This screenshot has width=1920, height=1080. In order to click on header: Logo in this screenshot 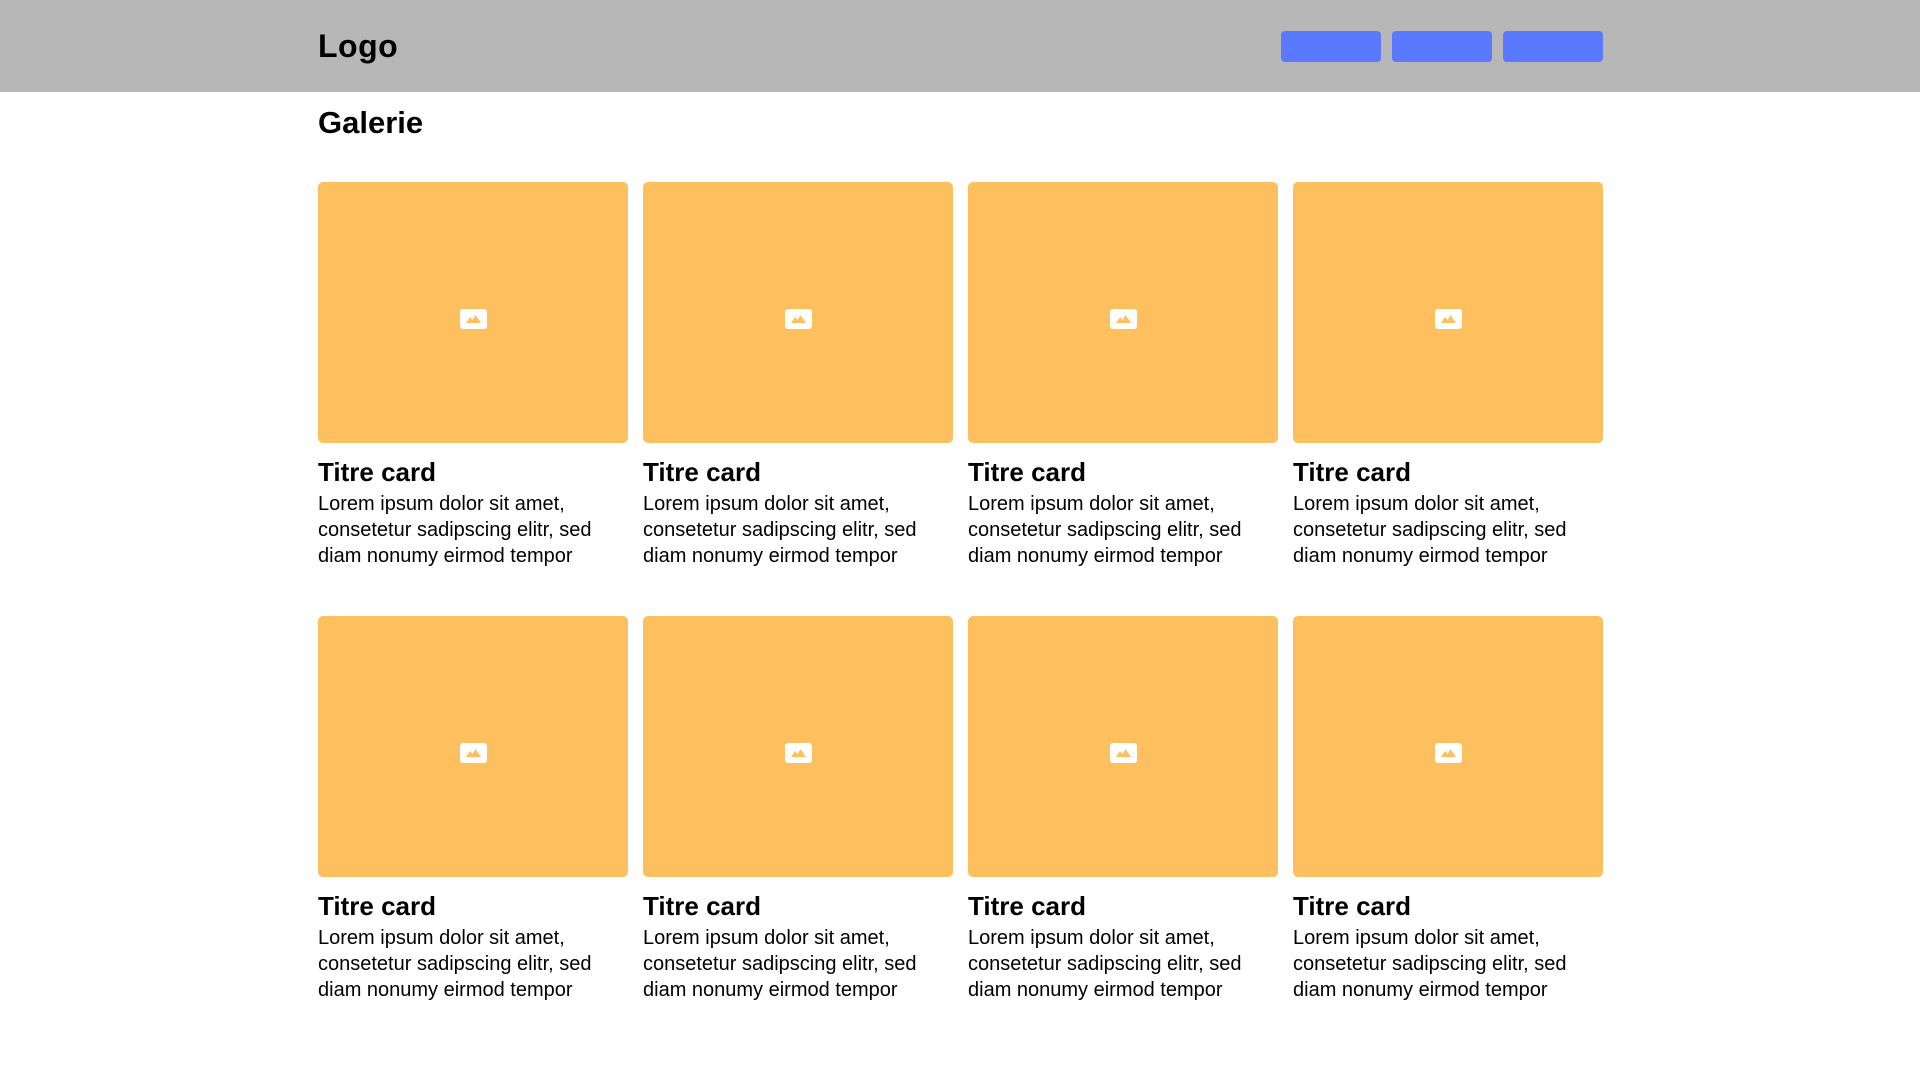, I will do `click(960, 46)`.